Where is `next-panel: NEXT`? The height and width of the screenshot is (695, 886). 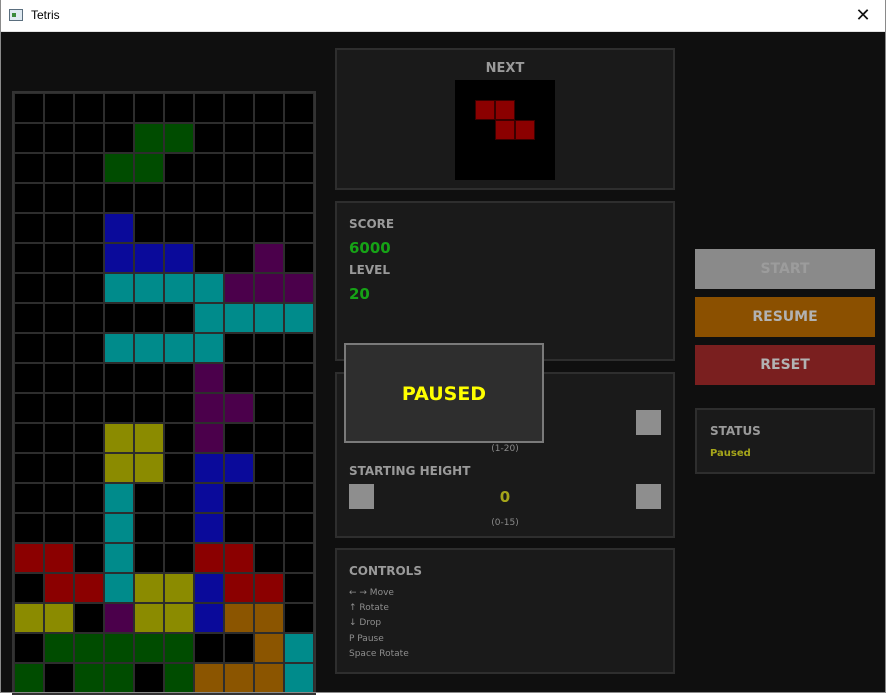 next-panel: NEXT is located at coordinates (505, 119).